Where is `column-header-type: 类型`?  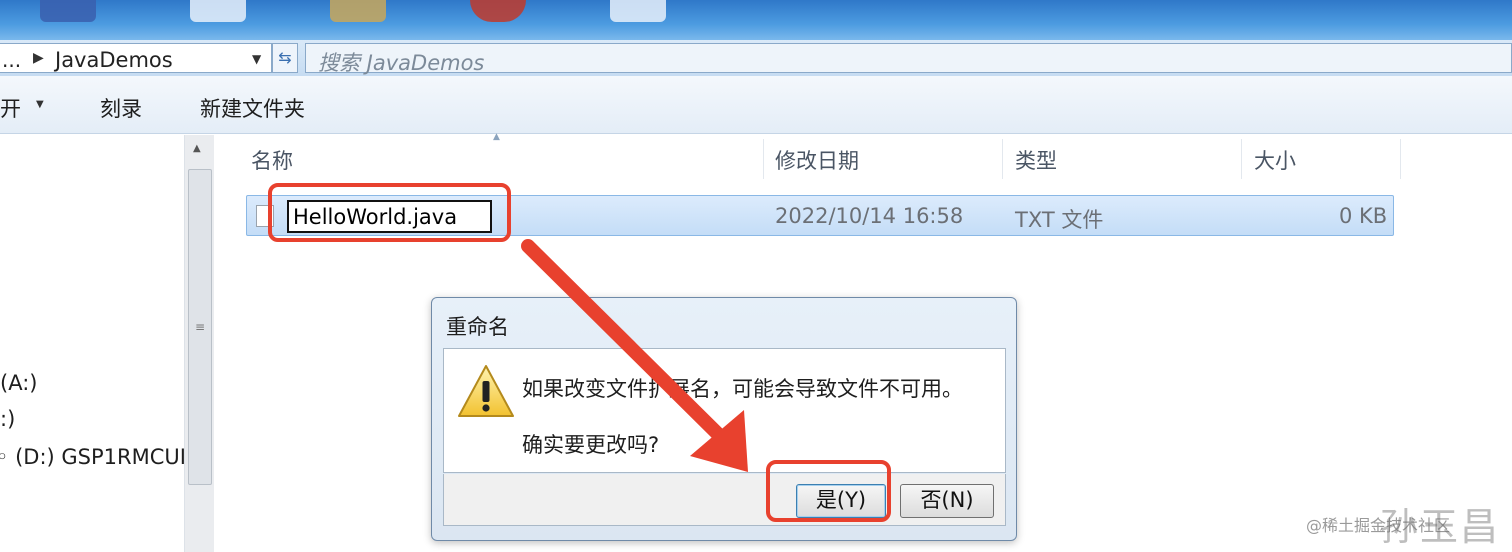 column-header-type: 类型 is located at coordinates (1036, 160).